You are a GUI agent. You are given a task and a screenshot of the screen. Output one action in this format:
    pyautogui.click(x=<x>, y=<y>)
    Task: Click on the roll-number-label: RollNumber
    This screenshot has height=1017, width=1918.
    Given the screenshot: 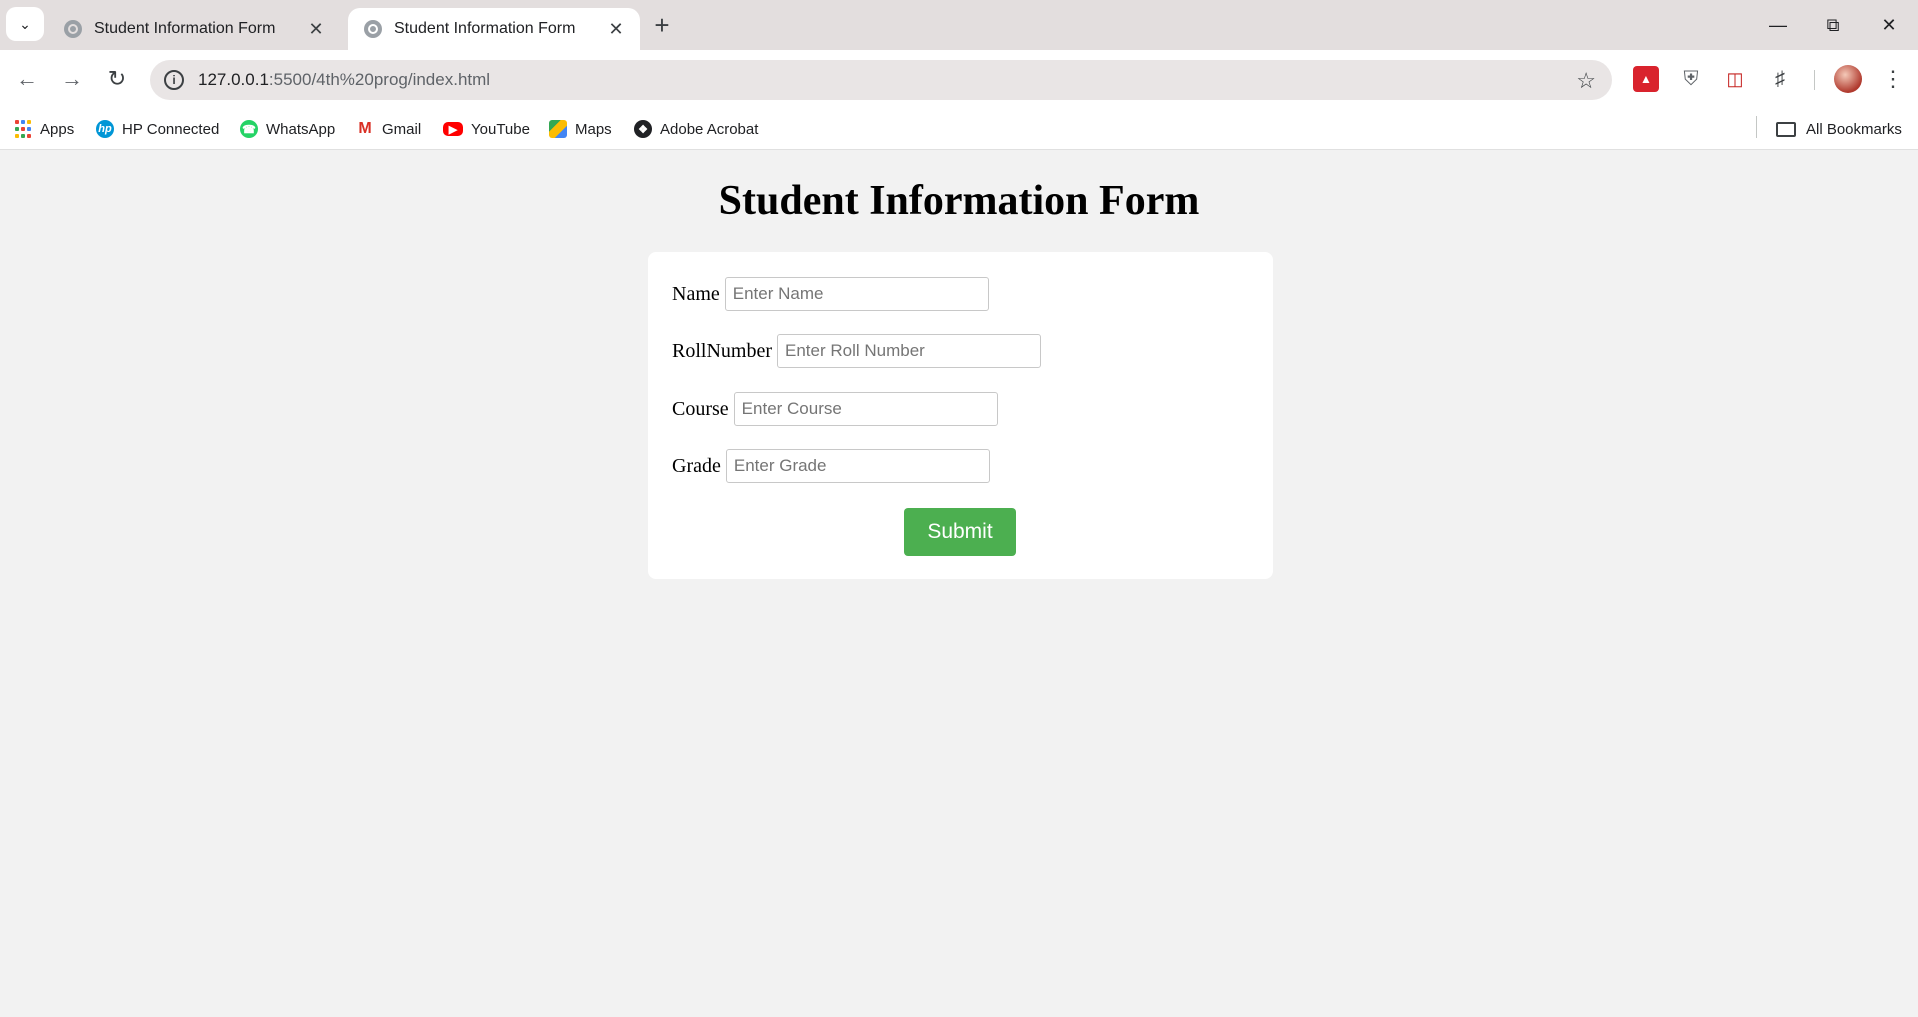 What is the action you would take?
    pyautogui.click(x=722, y=350)
    